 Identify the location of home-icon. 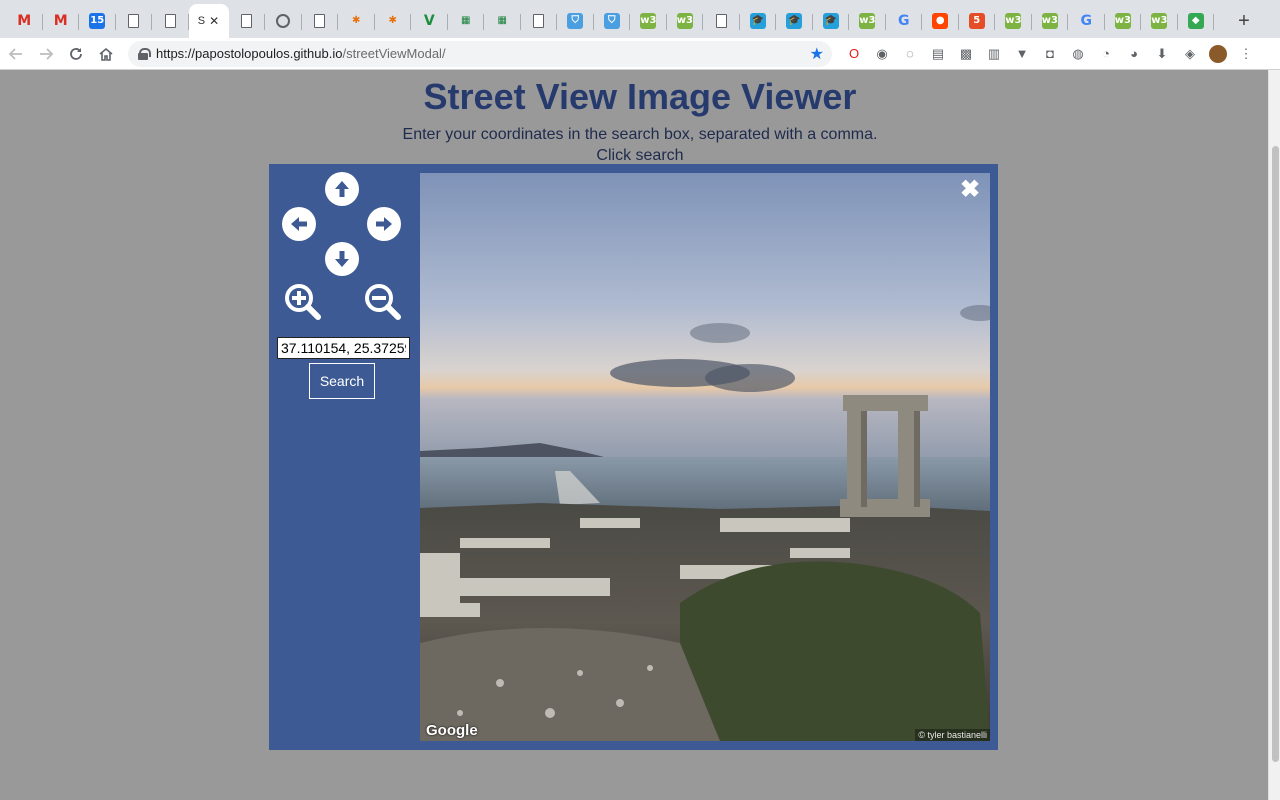
(106, 54).